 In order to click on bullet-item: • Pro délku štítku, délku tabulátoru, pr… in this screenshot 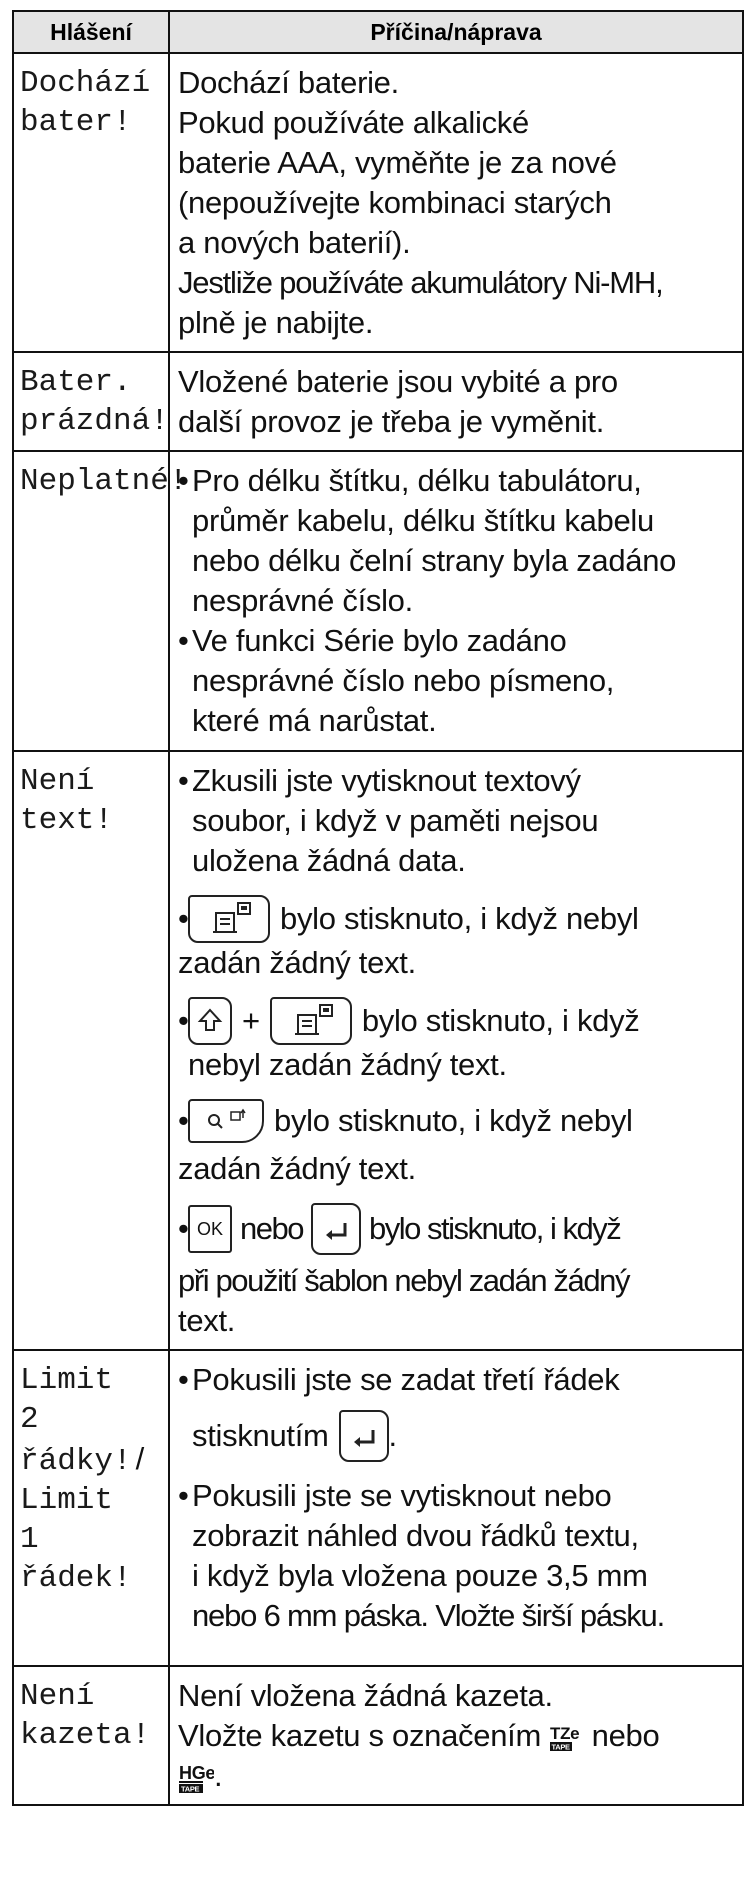, I will do `click(427, 540)`.